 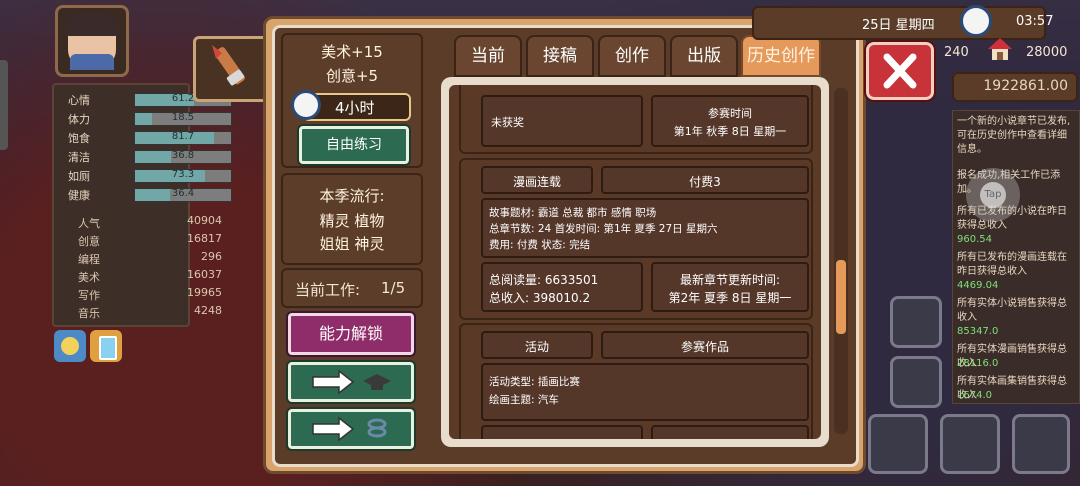 What do you see at coordinates (898, 444) in the screenshot?
I see `brush-tool-icon` at bounding box center [898, 444].